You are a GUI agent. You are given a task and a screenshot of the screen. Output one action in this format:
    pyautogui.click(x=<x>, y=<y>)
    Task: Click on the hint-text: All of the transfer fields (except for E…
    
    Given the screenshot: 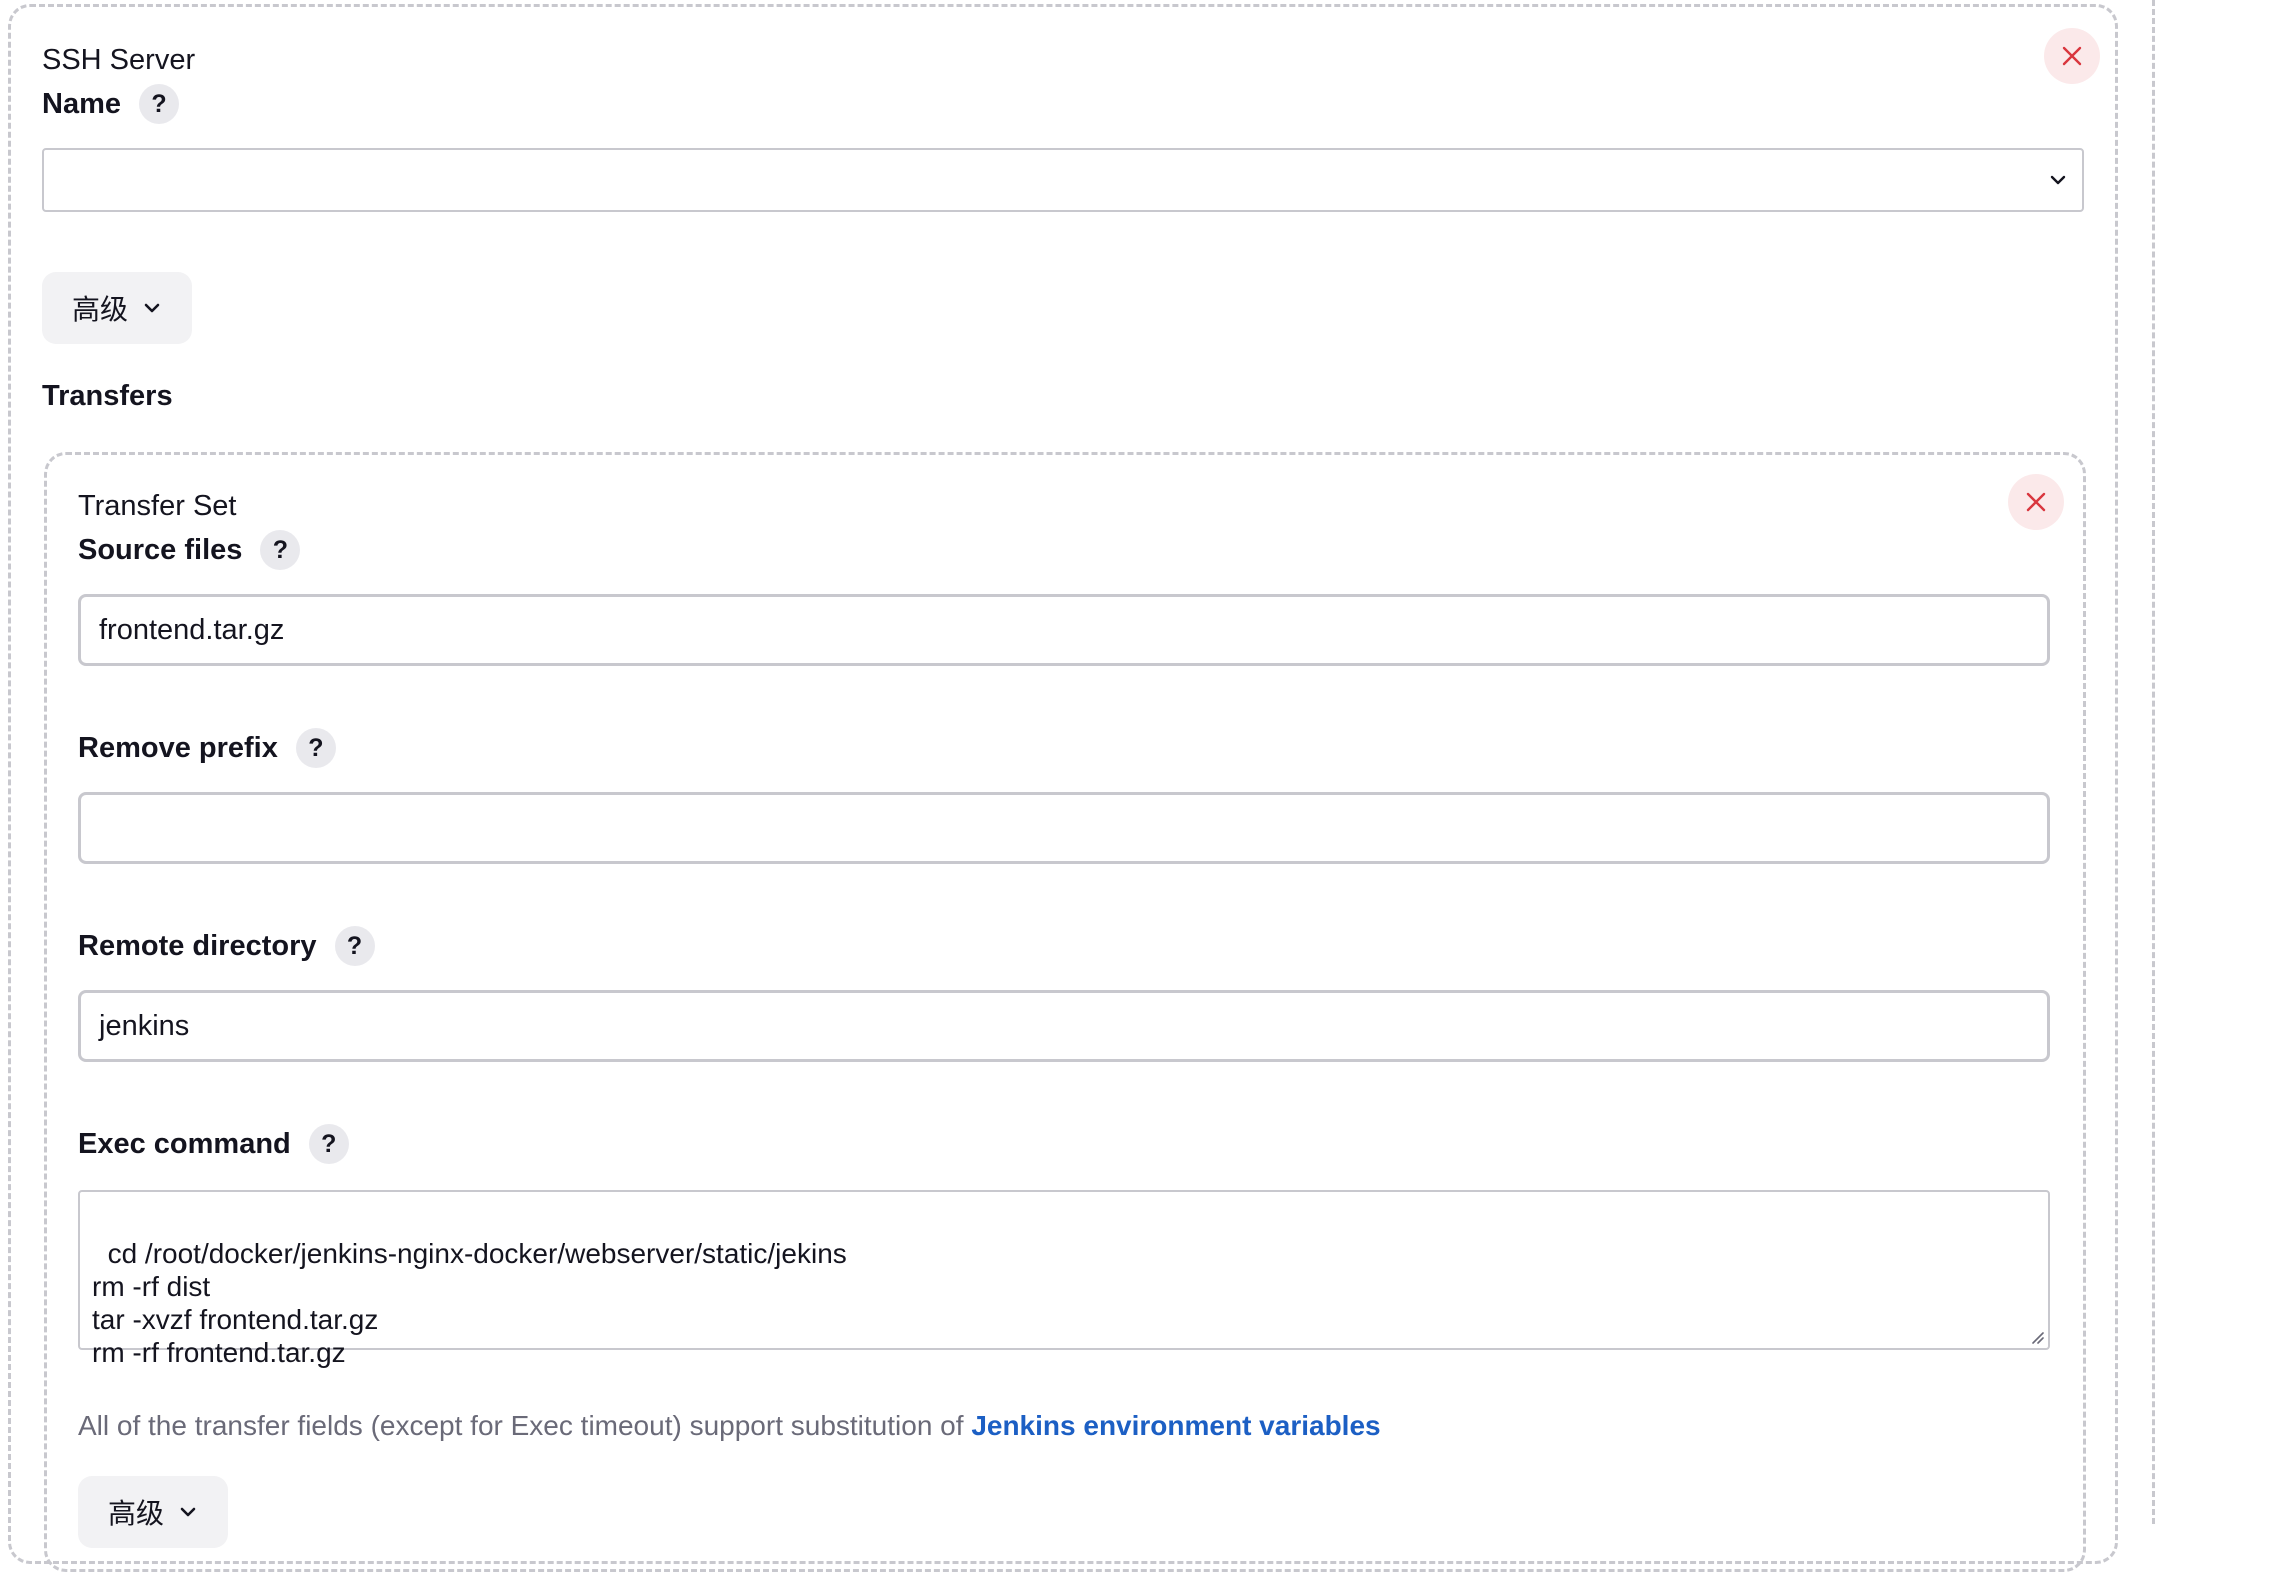 What is the action you would take?
    pyautogui.click(x=525, y=1425)
    